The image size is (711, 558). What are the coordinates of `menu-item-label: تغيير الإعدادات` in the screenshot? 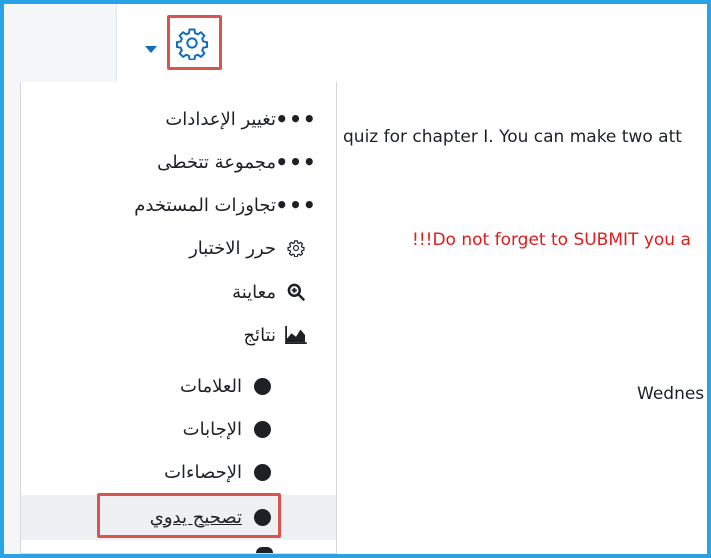 It's located at (220, 119).